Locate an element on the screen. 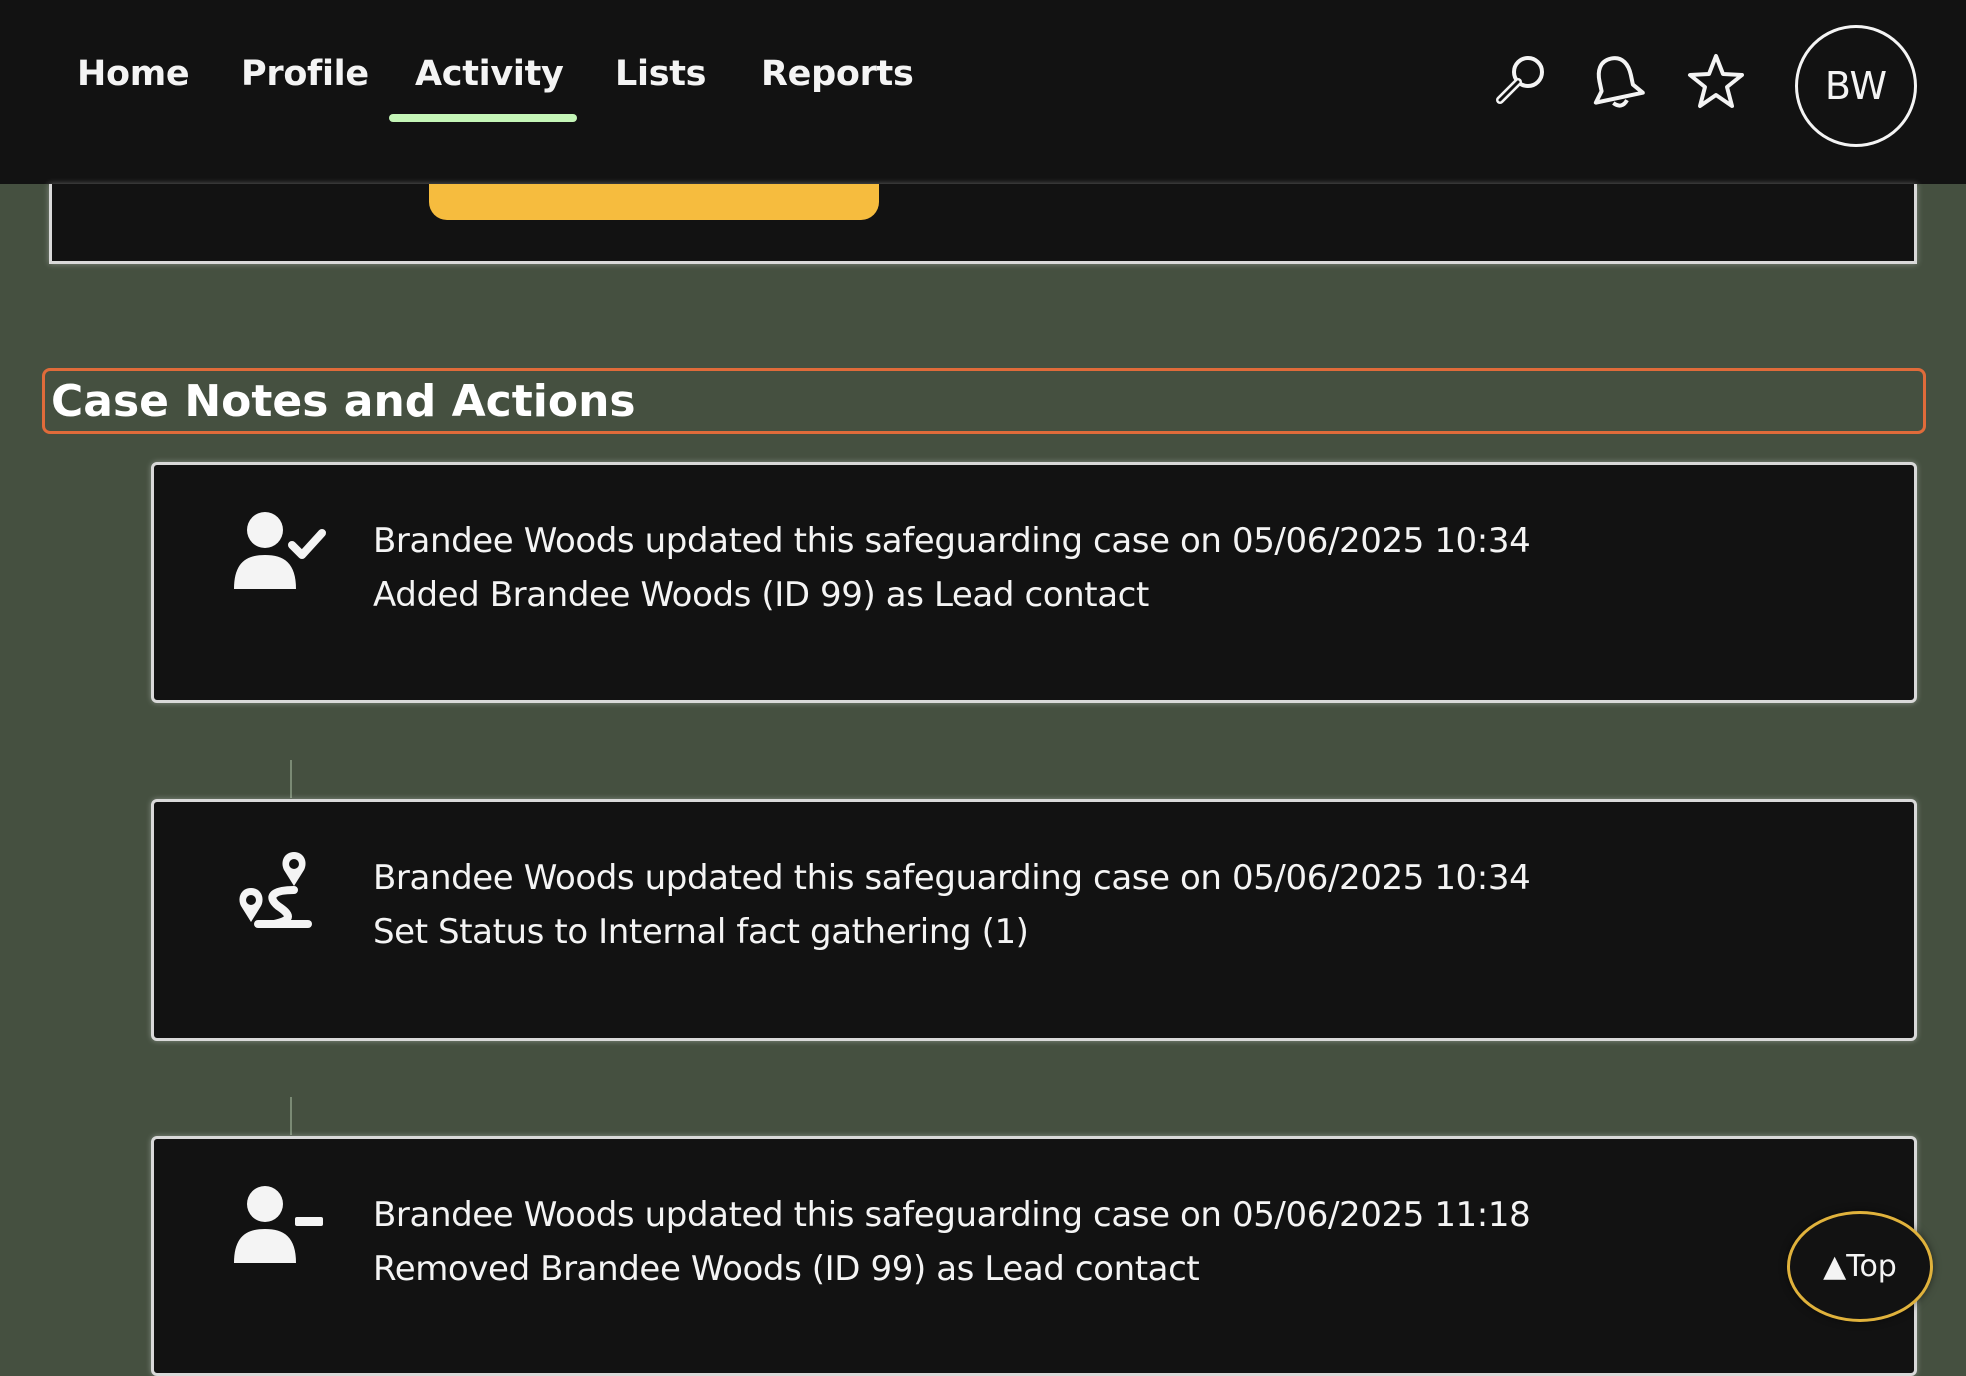  tab-profile: Profile is located at coordinates (305, 74).